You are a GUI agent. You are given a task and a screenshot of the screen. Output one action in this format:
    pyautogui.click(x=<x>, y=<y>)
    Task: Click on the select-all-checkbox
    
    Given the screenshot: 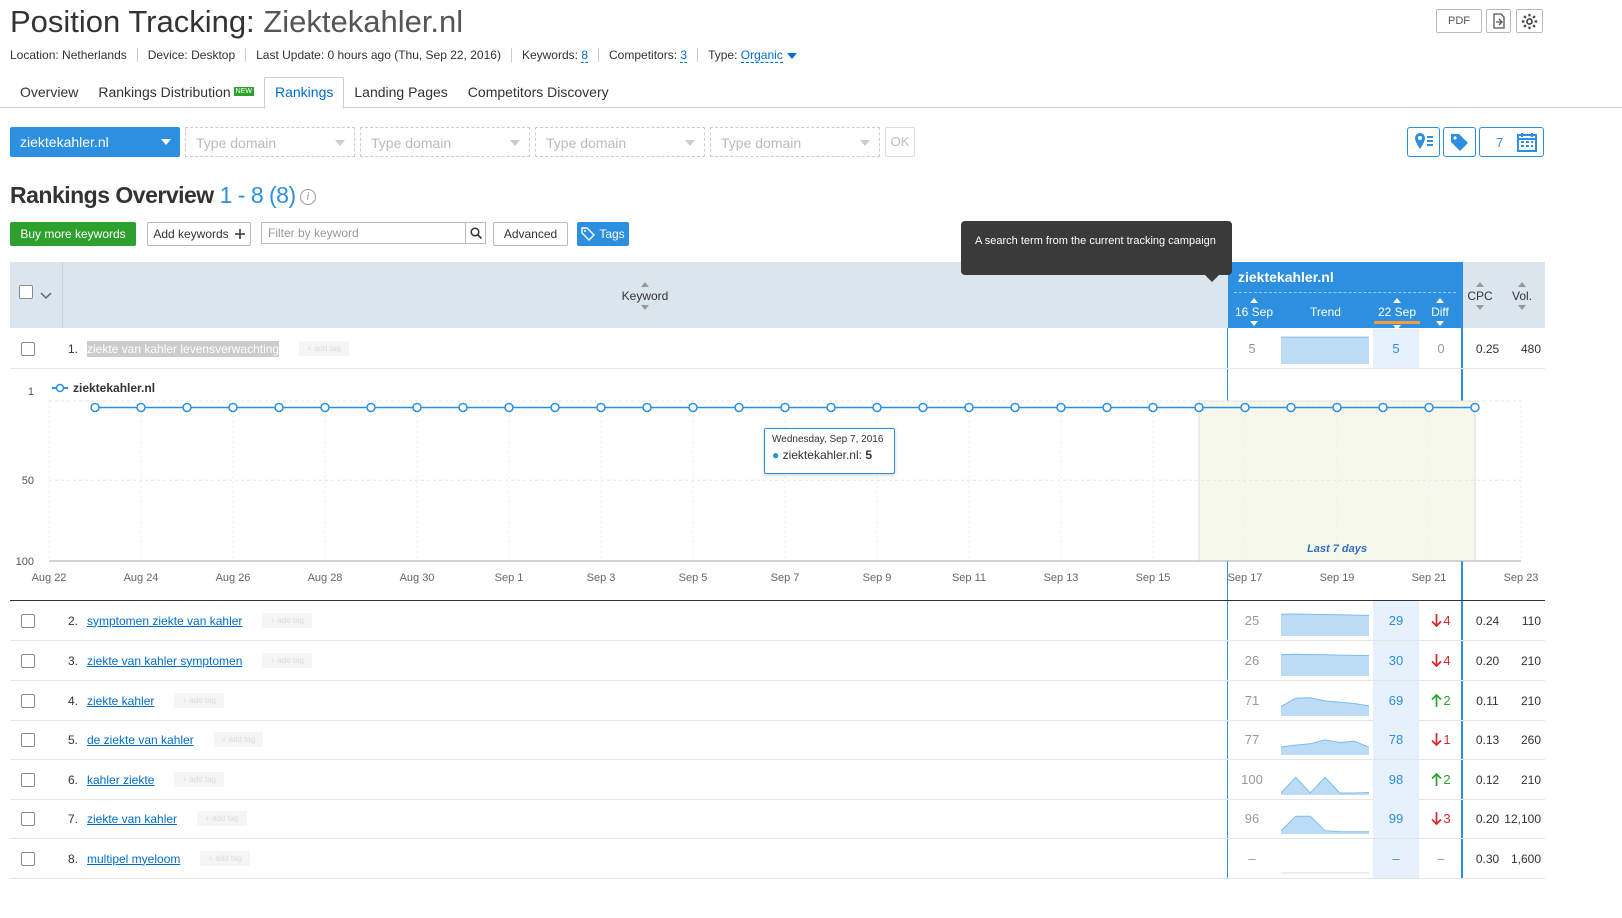 What is the action you would take?
    pyautogui.click(x=26, y=292)
    